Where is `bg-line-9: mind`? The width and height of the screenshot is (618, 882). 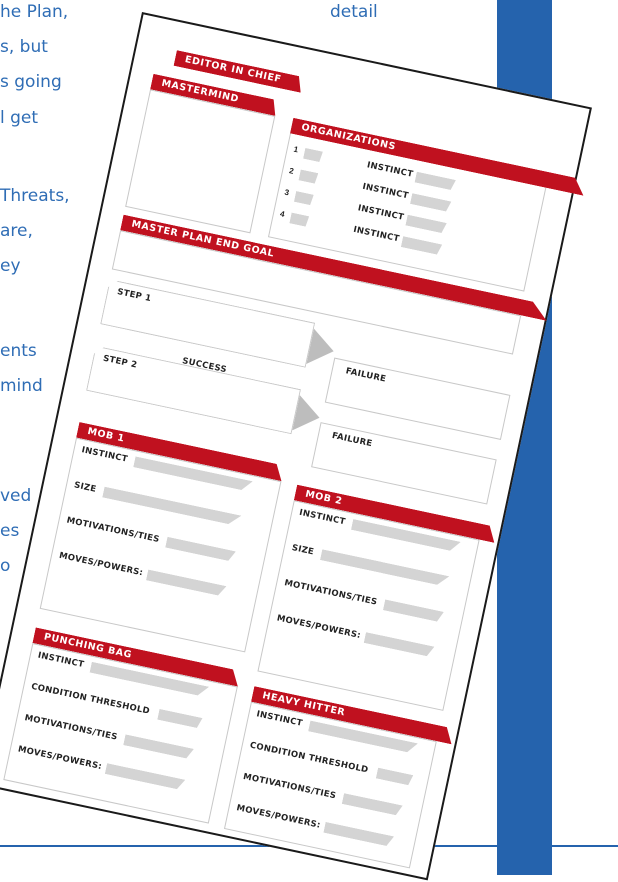
bg-line-9: mind is located at coordinates (21, 386).